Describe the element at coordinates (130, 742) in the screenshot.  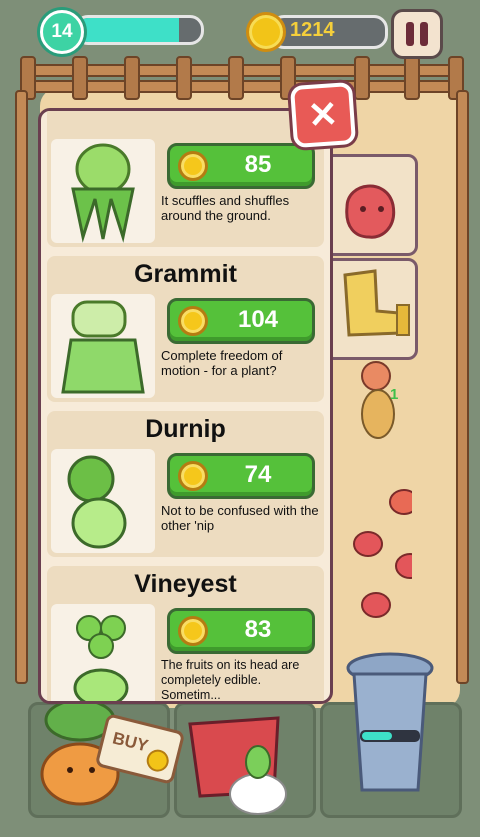
I see `buy-sign-label: BUY` at that location.